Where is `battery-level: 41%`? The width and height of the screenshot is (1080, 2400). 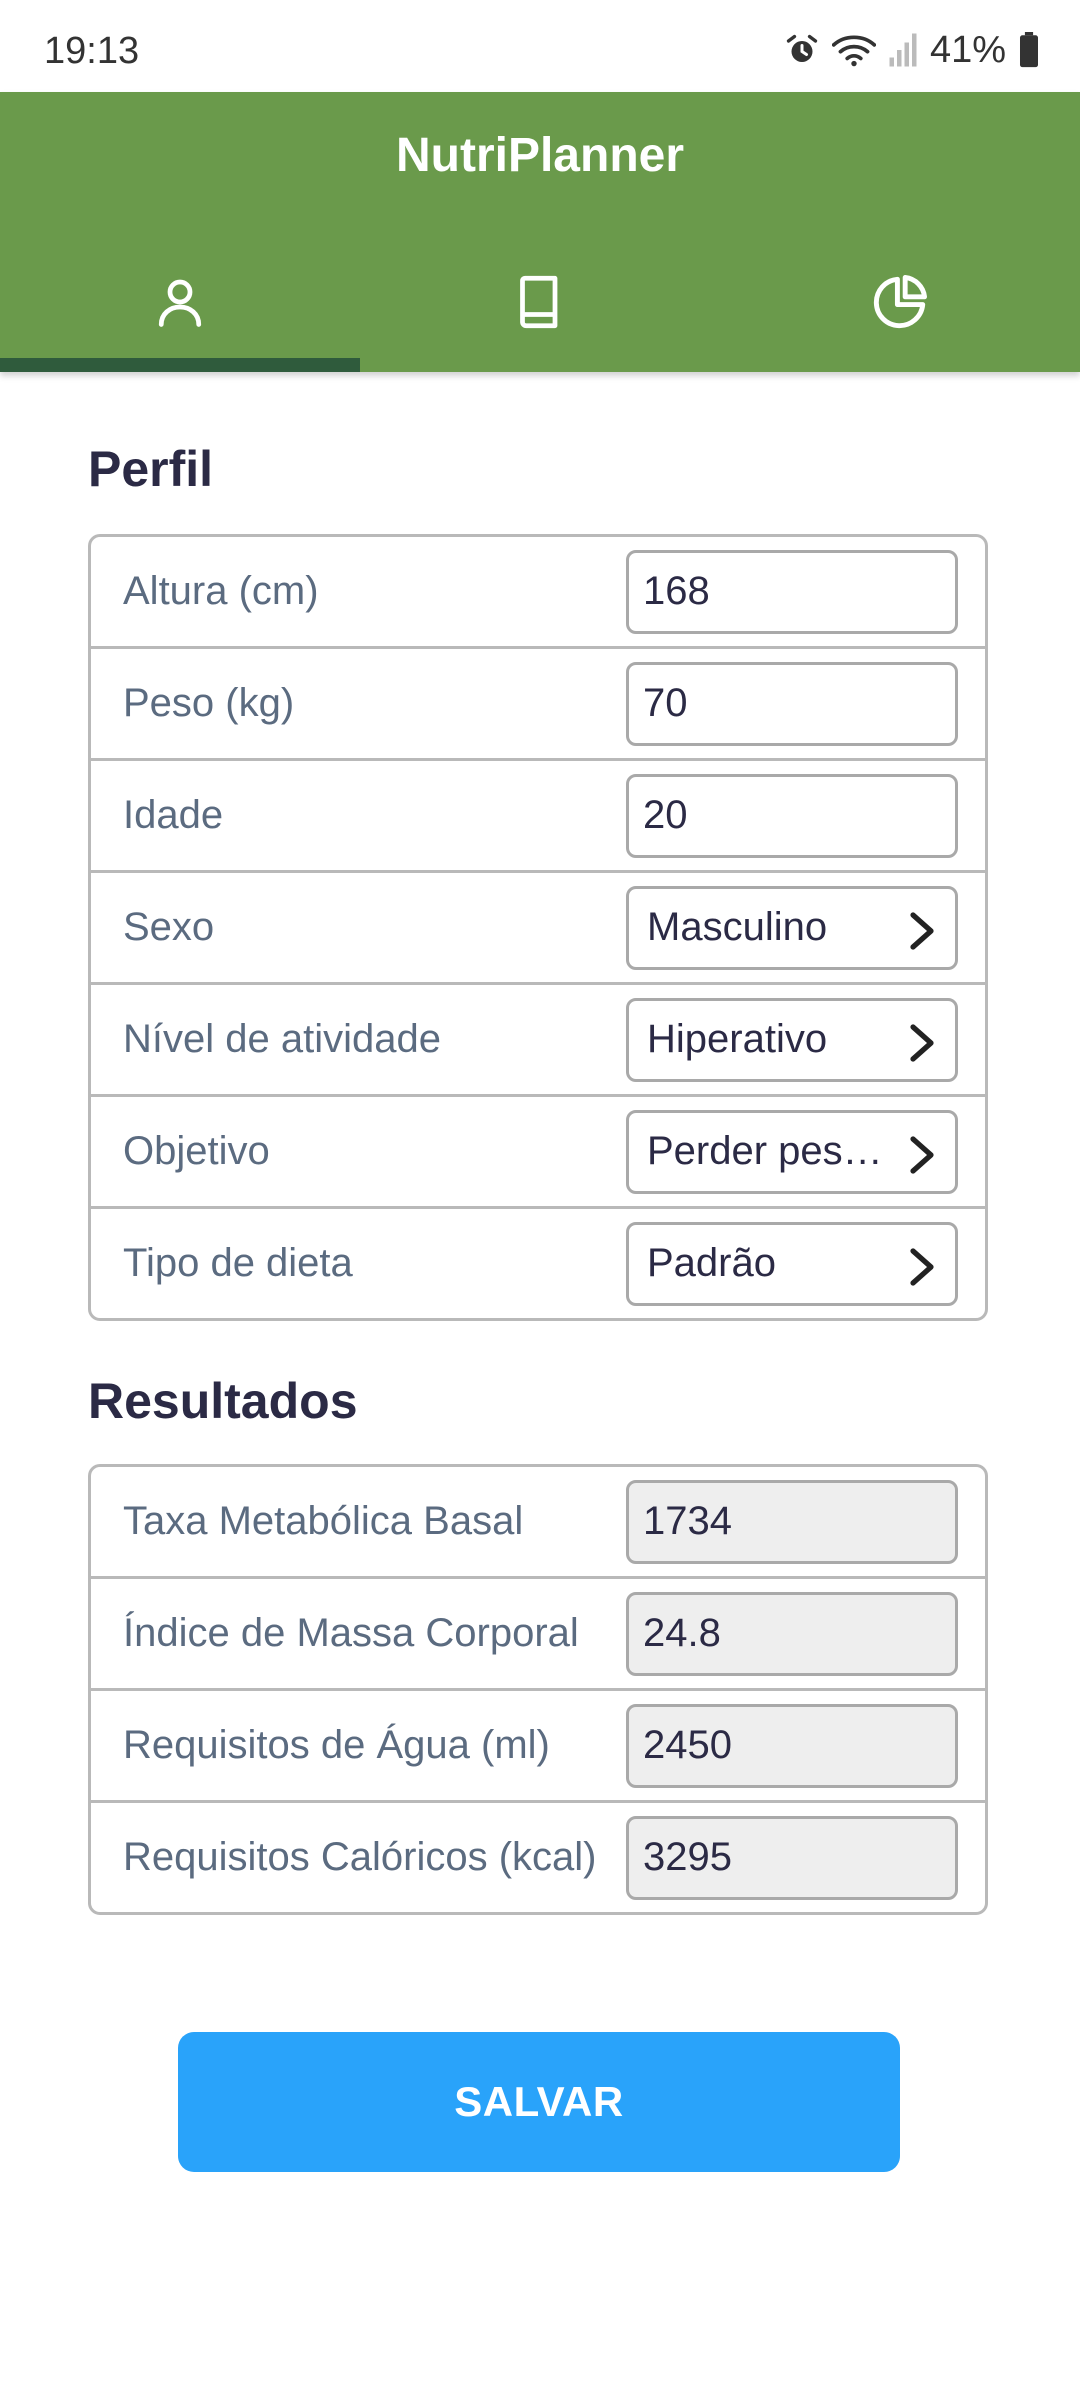 battery-level: 41% is located at coordinates (967, 49).